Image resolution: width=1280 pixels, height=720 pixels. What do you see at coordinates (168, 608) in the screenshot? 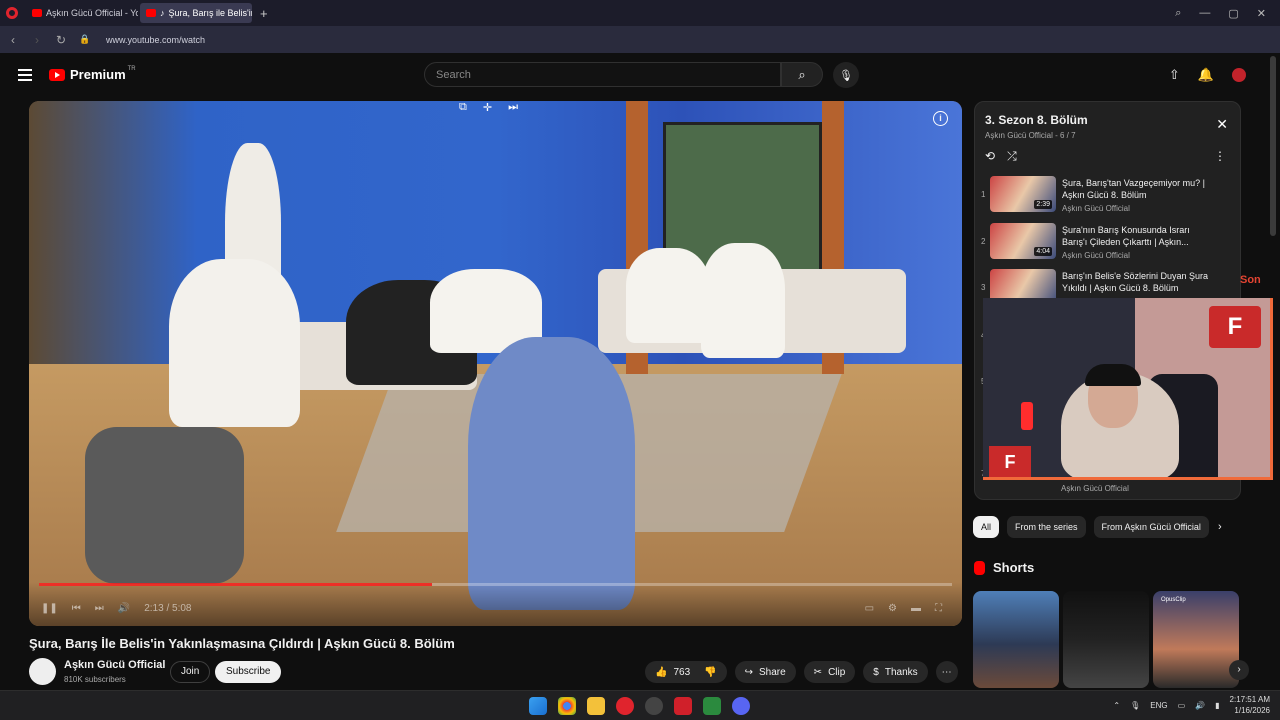
I see `time-display: 2:13 / 5:08` at bounding box center [168, 608].